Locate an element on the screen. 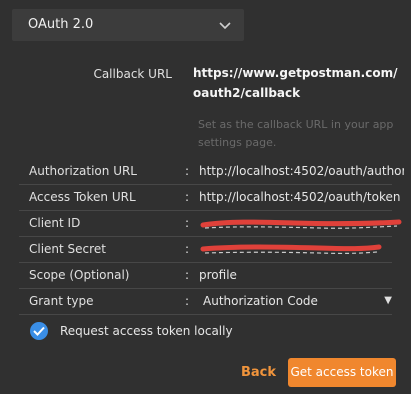 Image resolution: width=411 pixels, height=394 pixels. get-access-token-button: Get access token is located at coordinates (342, 372).